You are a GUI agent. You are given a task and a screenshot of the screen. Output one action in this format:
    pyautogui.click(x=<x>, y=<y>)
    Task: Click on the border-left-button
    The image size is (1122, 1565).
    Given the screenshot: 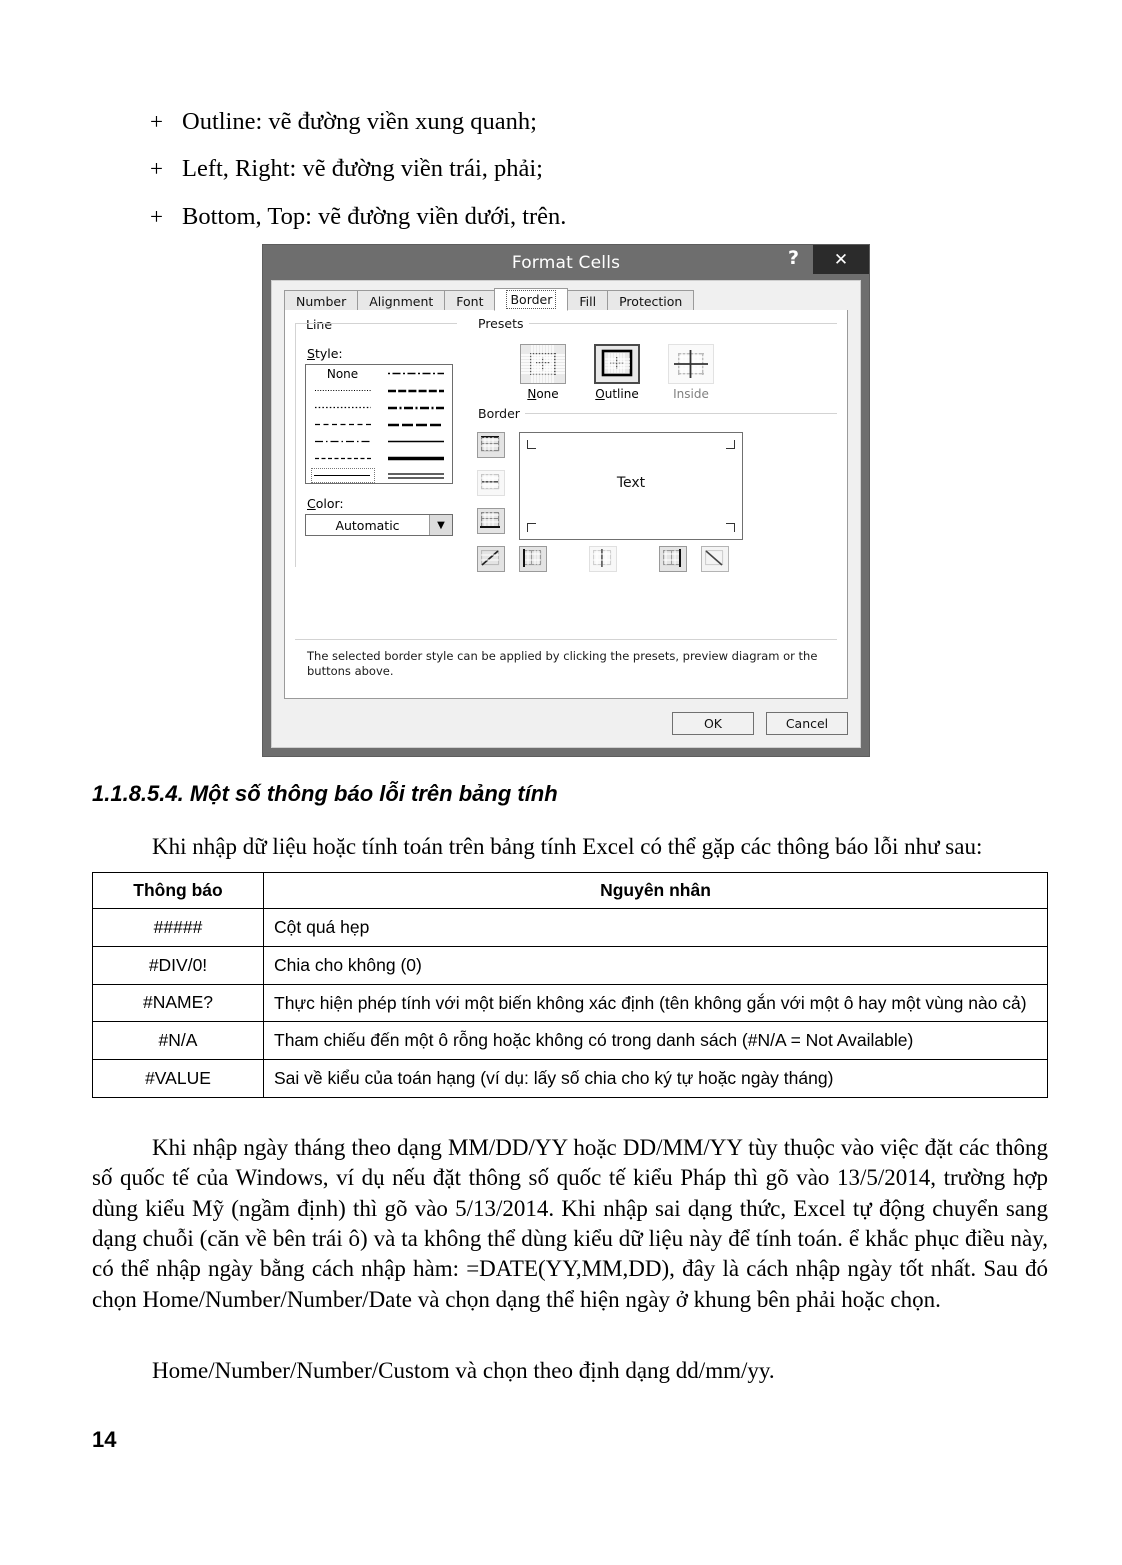 What is the action you would take?
    pyautogui.click(x=533, y=559)
    